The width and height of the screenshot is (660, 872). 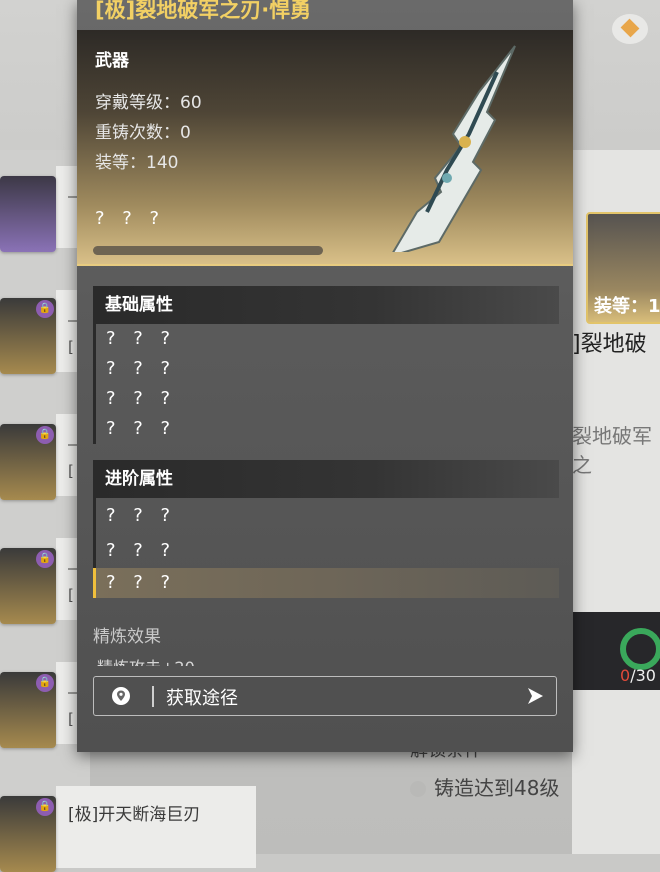 I want to click on gear-score: 装等：140, so click(x=137, y=163).